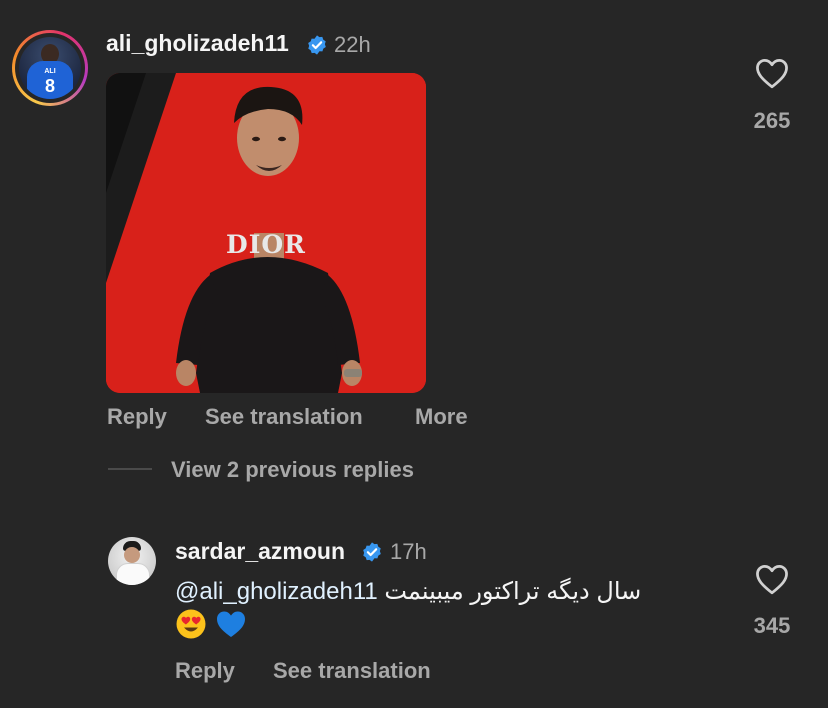  Describe the element at coordinates (292, 470) in the screenshot. I see `view-previous-replies-button: View 2 previous replies` at that location.